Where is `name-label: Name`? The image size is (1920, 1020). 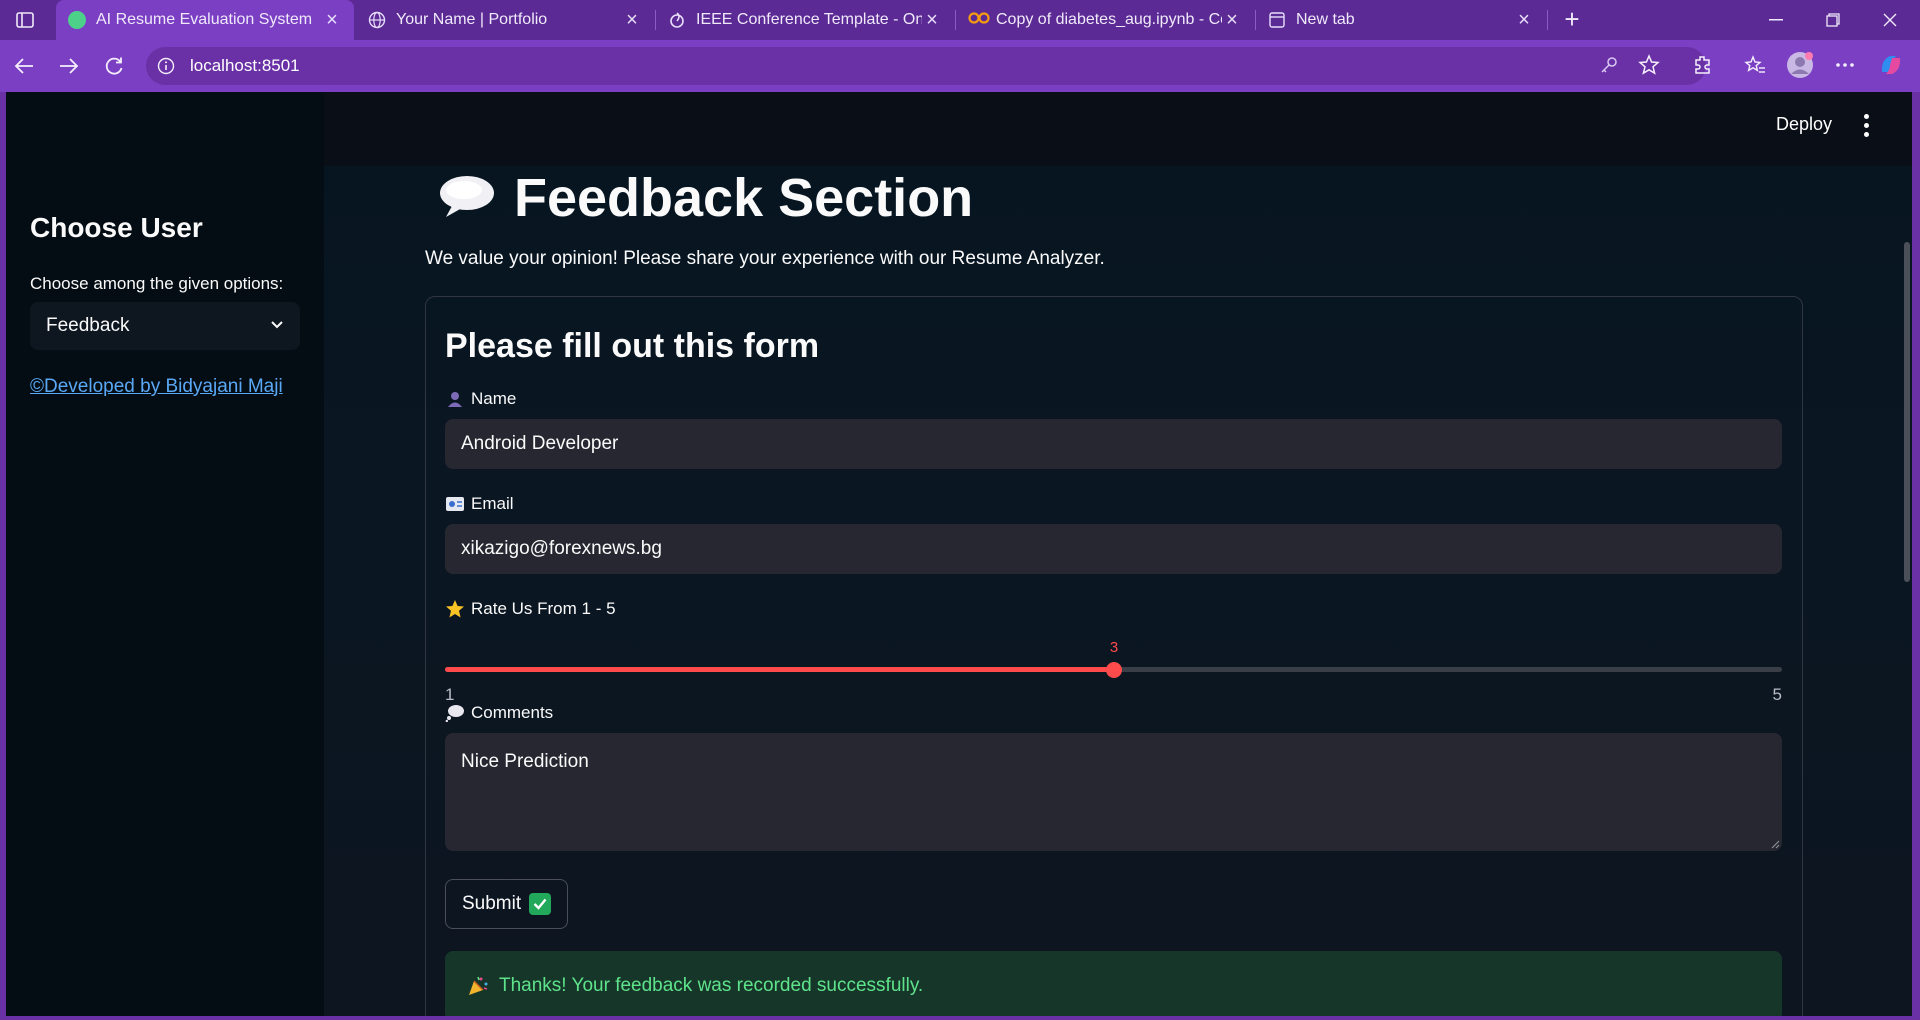 name-label: Name is located at coordinates (480, 399).